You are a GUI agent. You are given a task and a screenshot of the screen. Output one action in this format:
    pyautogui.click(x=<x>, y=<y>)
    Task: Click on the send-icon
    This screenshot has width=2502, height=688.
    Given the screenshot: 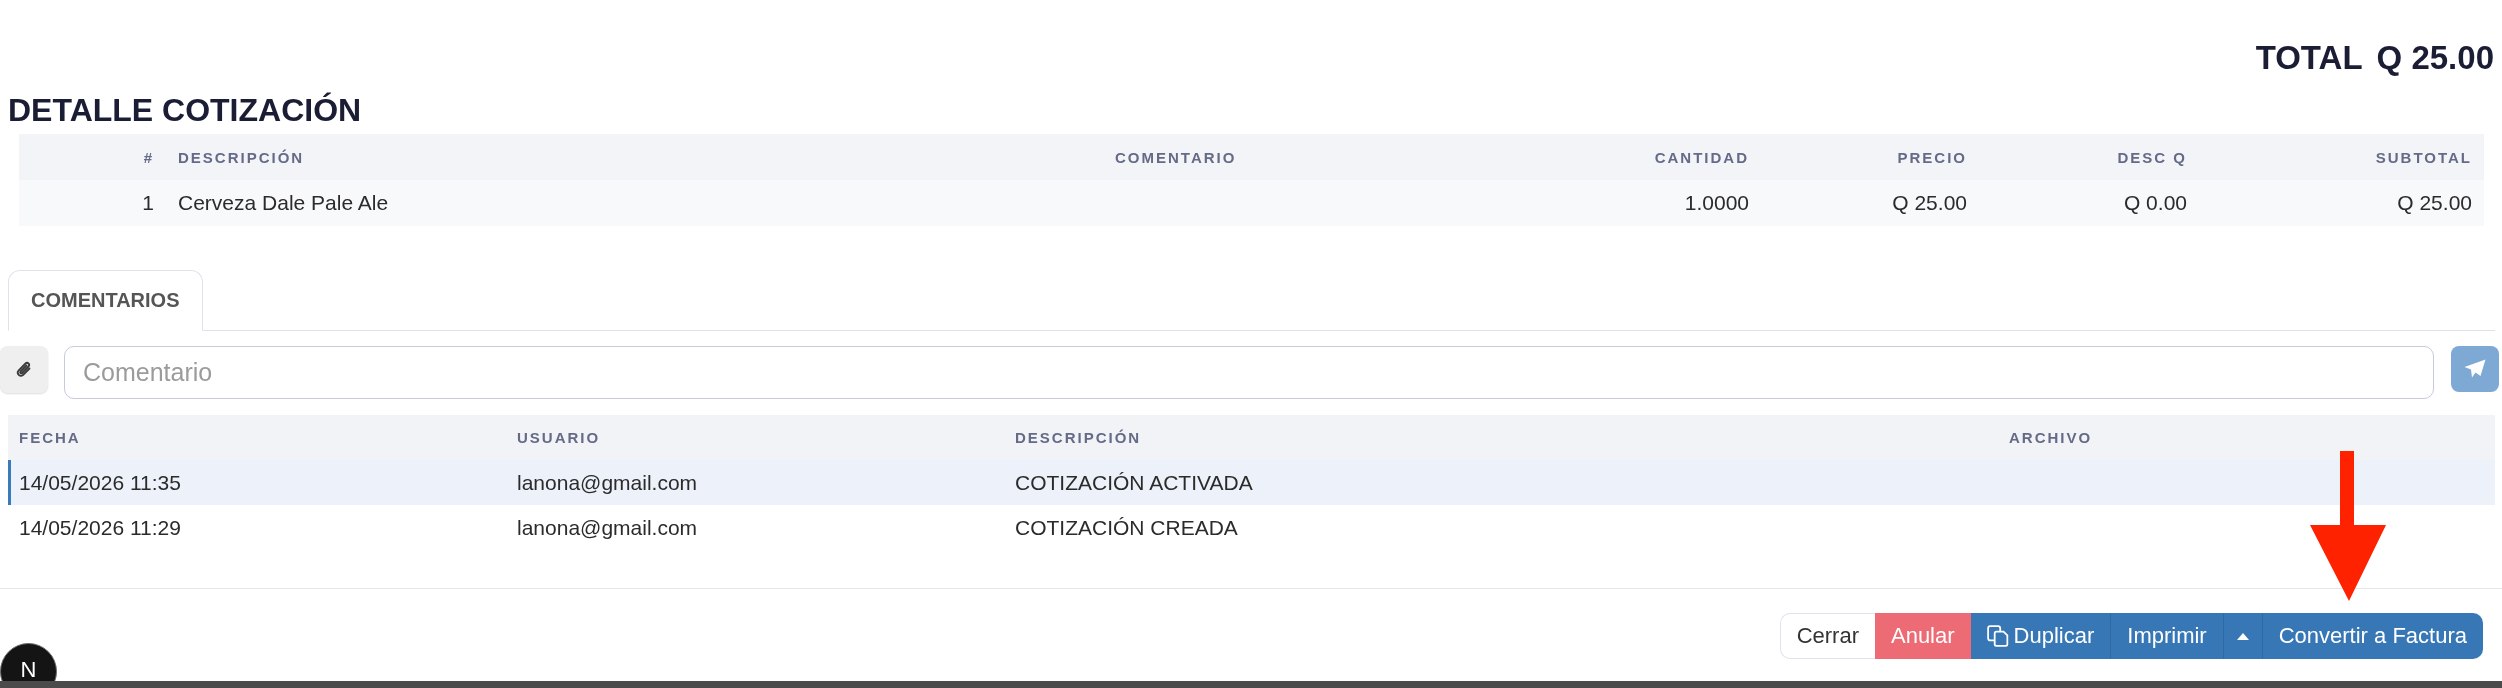 What is the action you would take?
    pyautogui.click(x=2475, y=369)
    